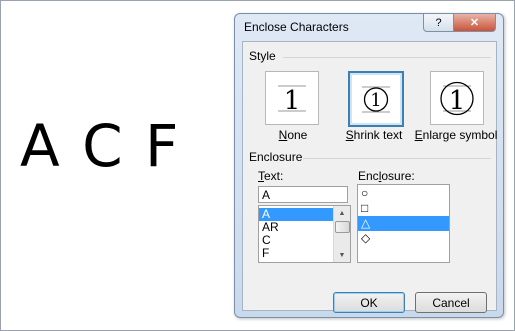 The width and height of the screenshot is (515, 331). I want to click on dialog-title: Enclose Characters, so click(296, 27).